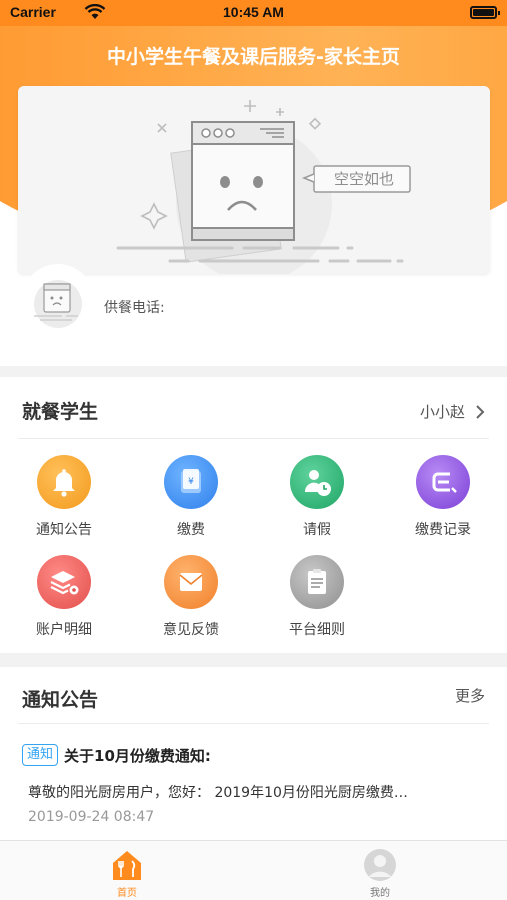 The width and height of the screenshot is (507, 900). What do you see at coordinates (443, 482) in the screenshot?
I see `record-icon` at bounding box center [443, 482].